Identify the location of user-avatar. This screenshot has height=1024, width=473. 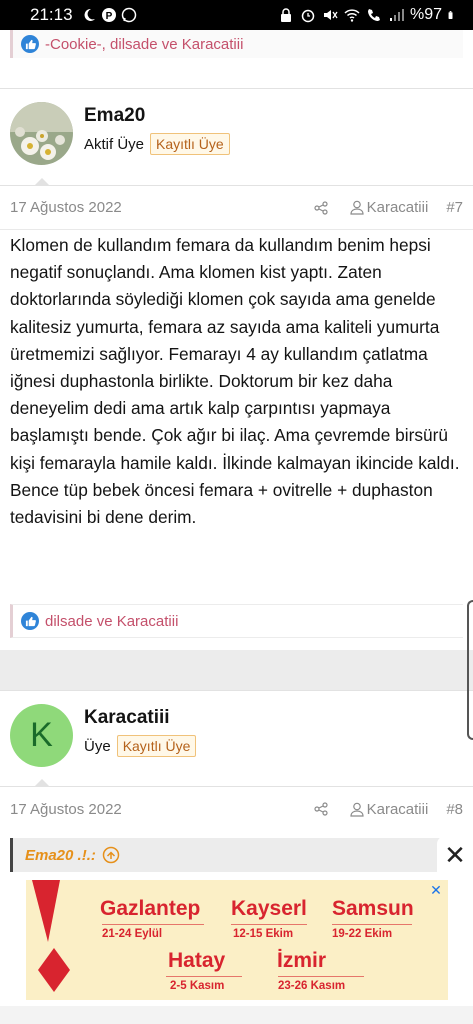
(41, 133).